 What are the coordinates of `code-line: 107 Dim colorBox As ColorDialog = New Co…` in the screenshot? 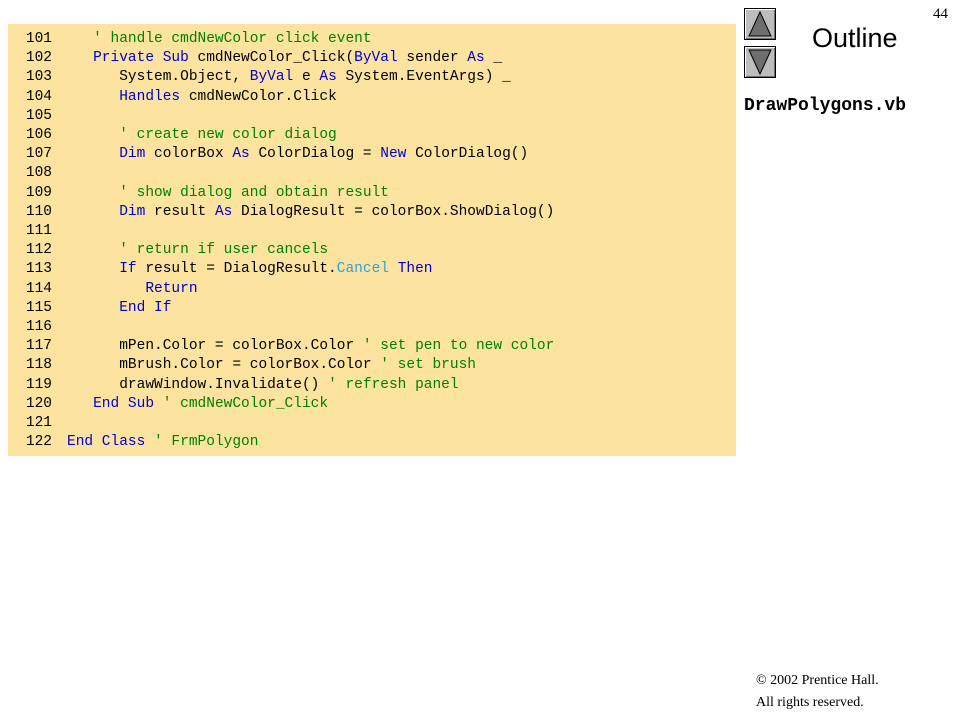 It's located at (268, 154).